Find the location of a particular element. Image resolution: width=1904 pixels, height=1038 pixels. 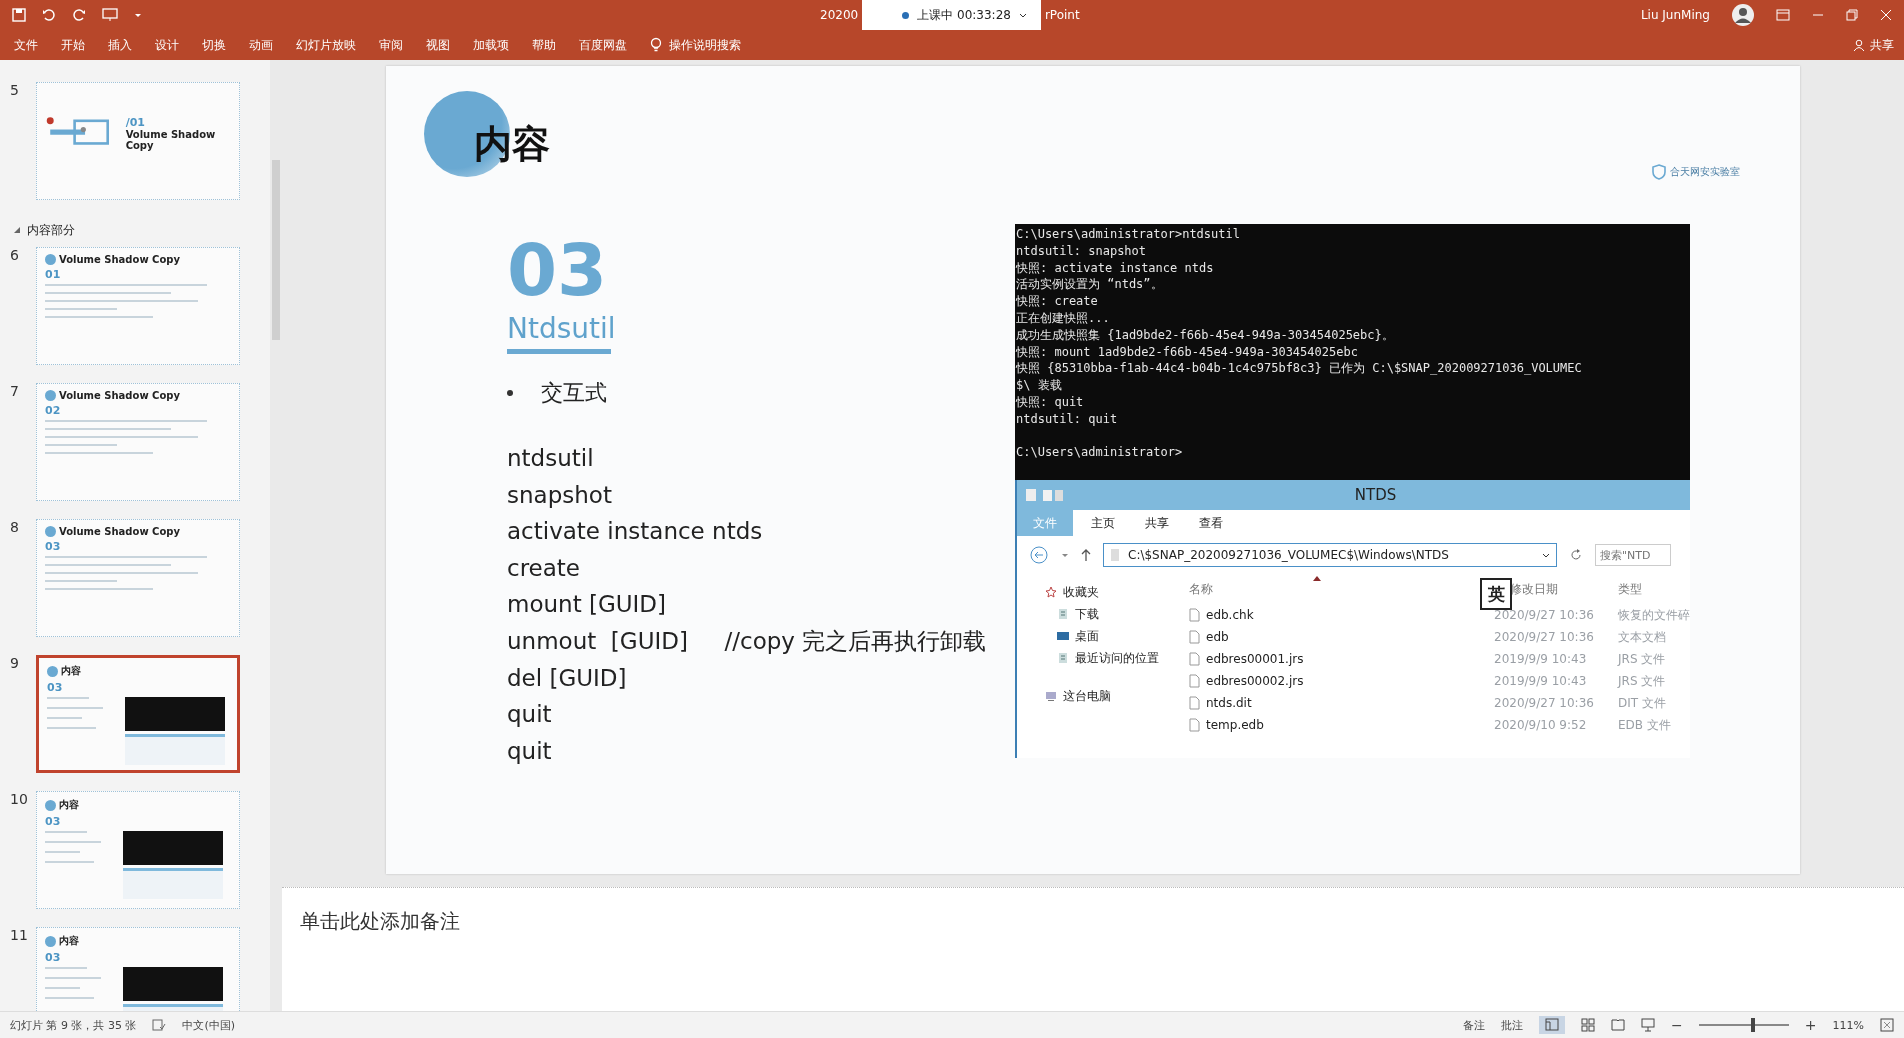

terminal-line: ntdsutil: quit is located at coordinates (1067, 419).